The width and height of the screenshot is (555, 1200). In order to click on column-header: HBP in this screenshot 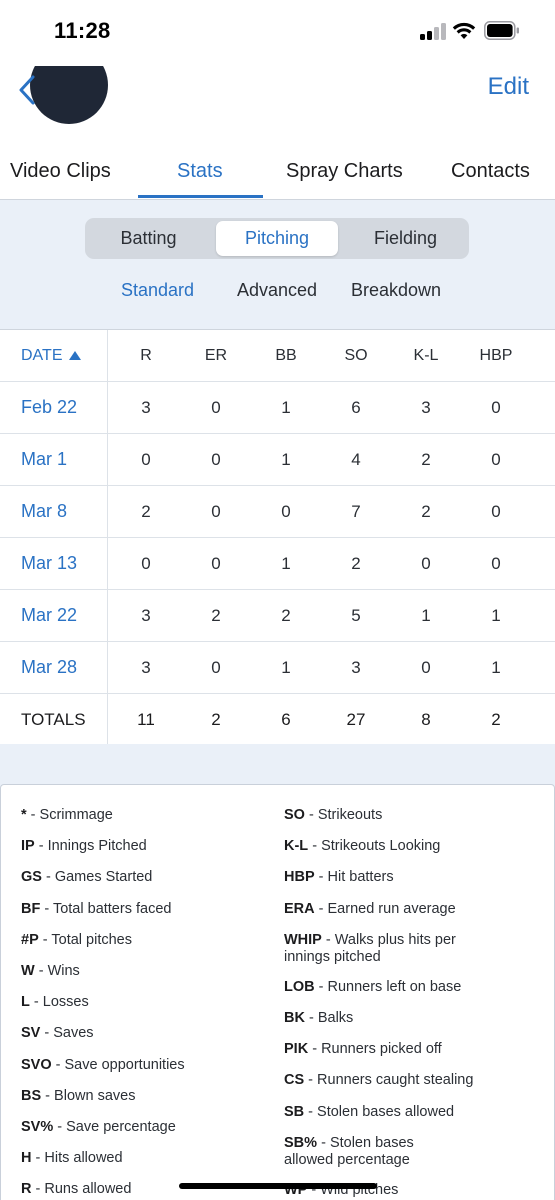, I will do `click(496, 355)`.